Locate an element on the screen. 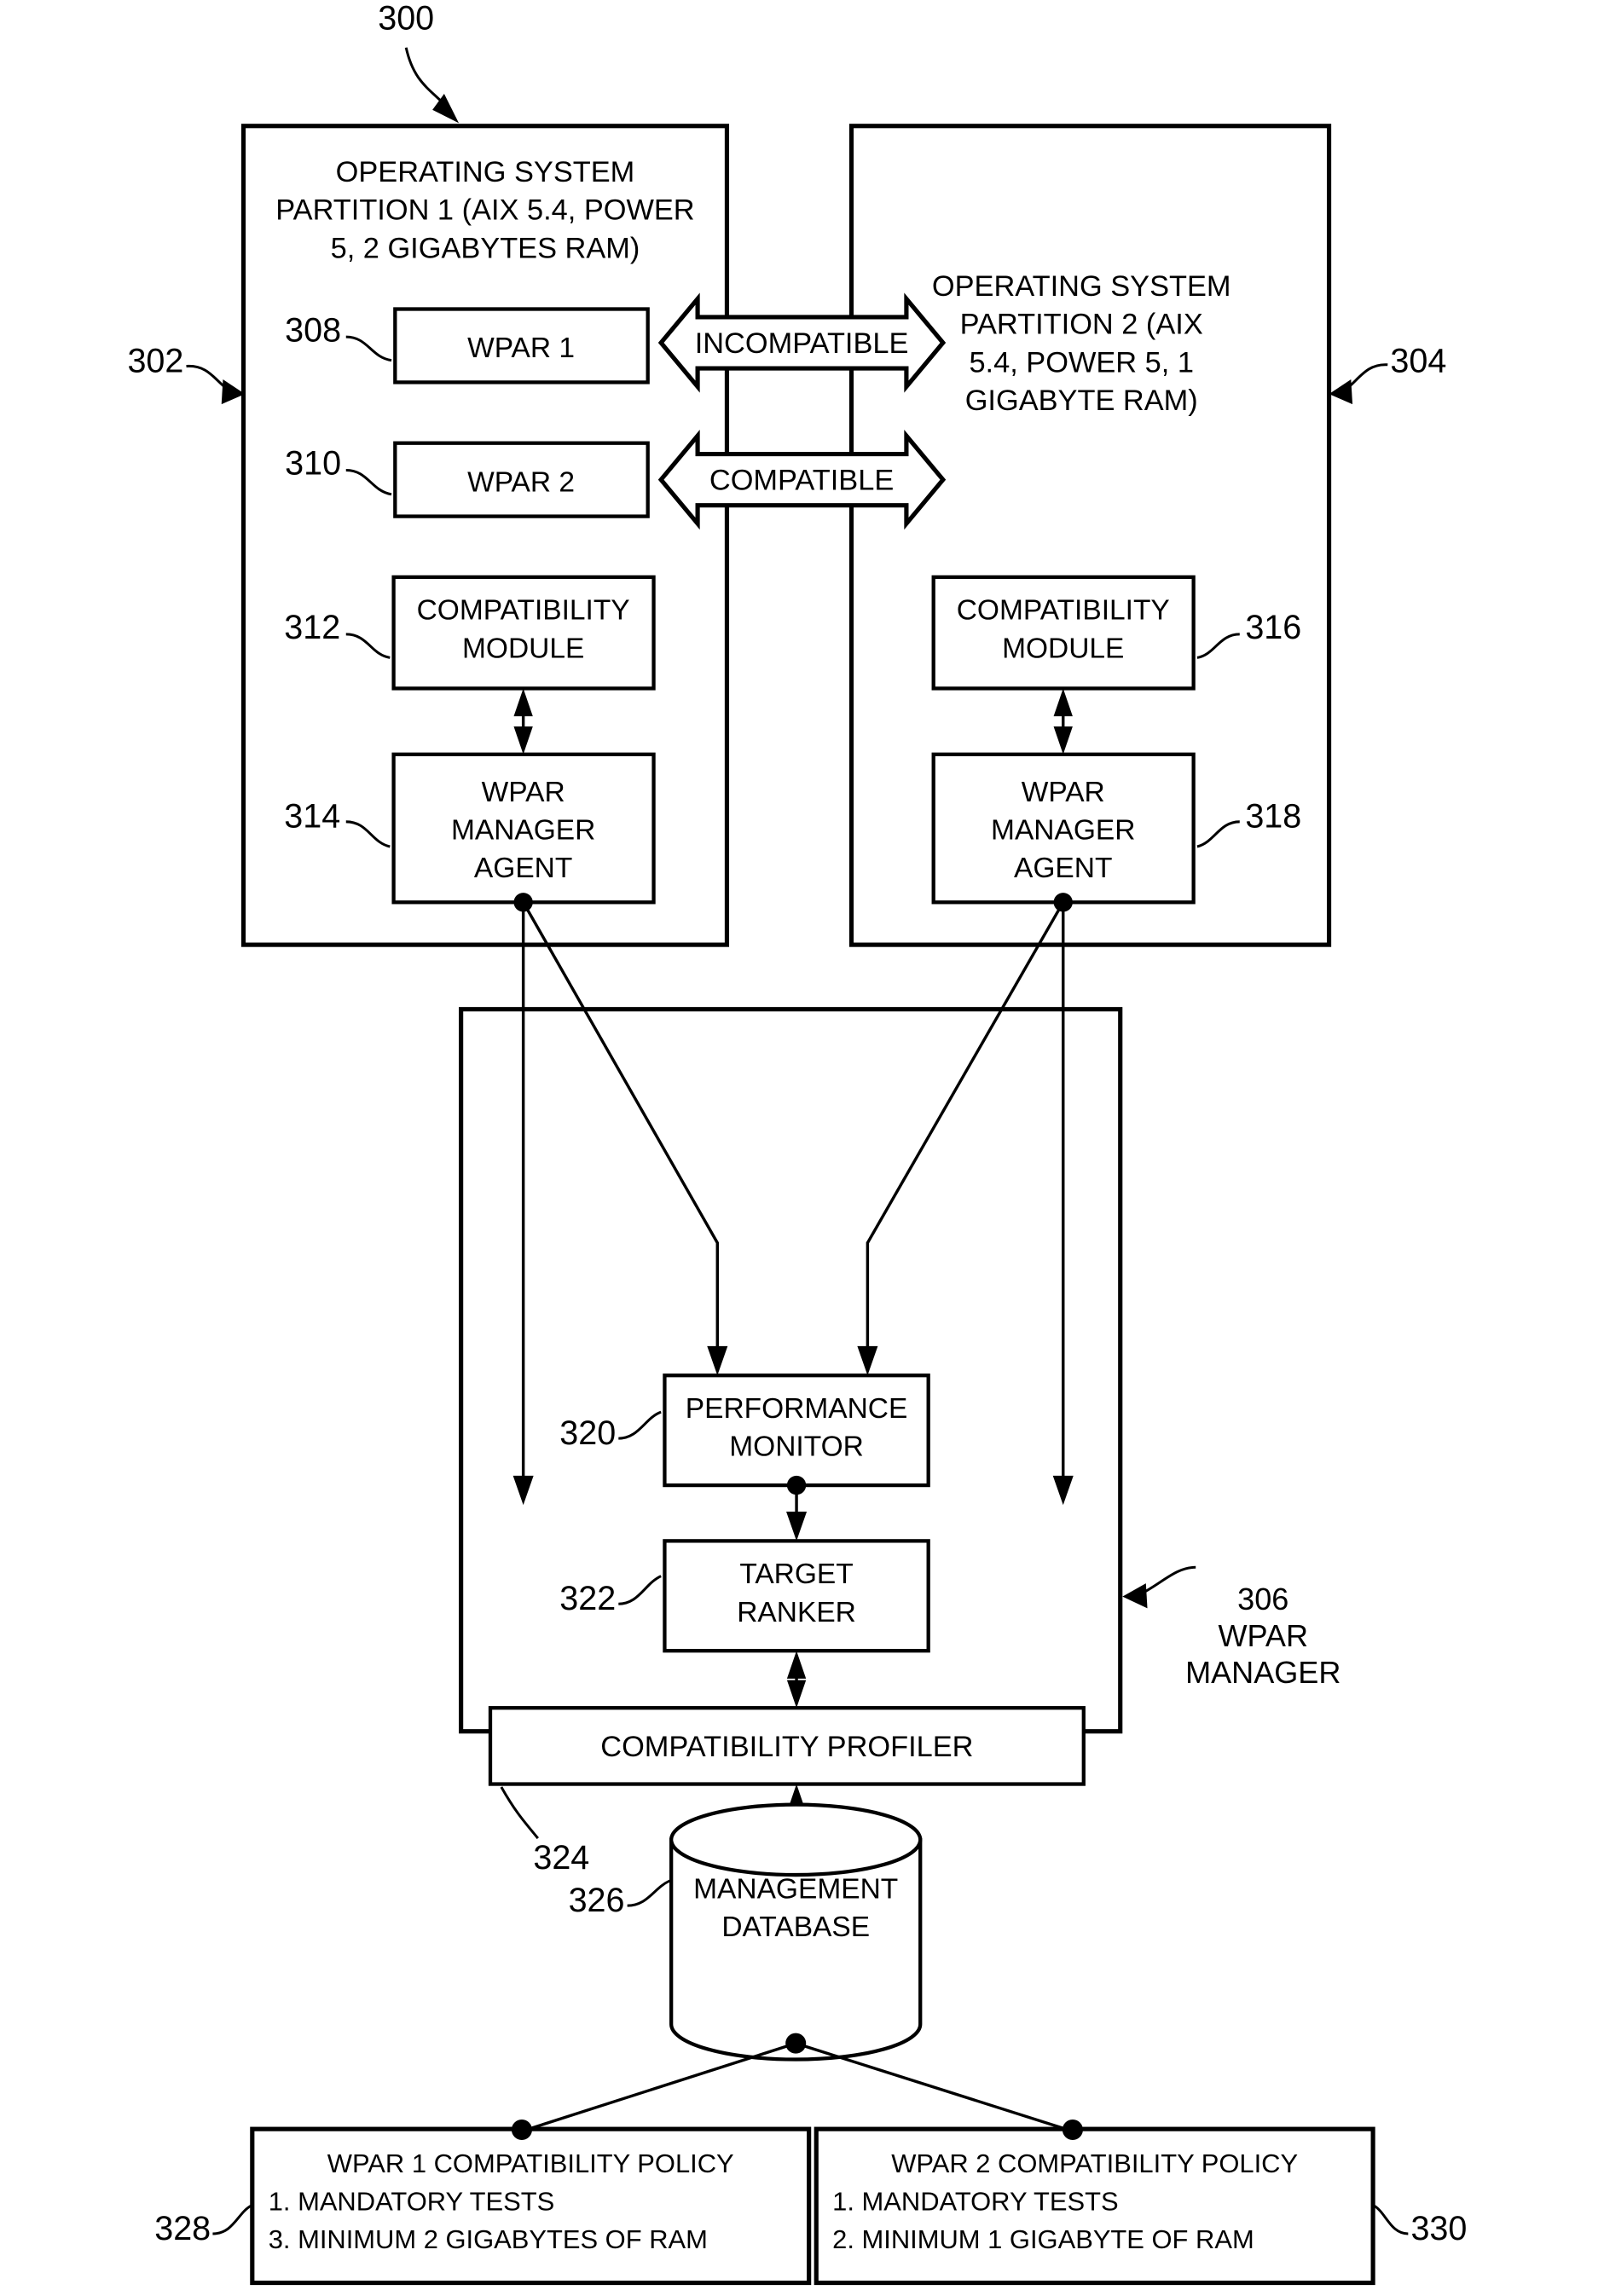 Image resolution: width=1604 pixels, height=2296 pixels. compatibility-module-1-line-2: MODULE is located at coordinates (523, 648).